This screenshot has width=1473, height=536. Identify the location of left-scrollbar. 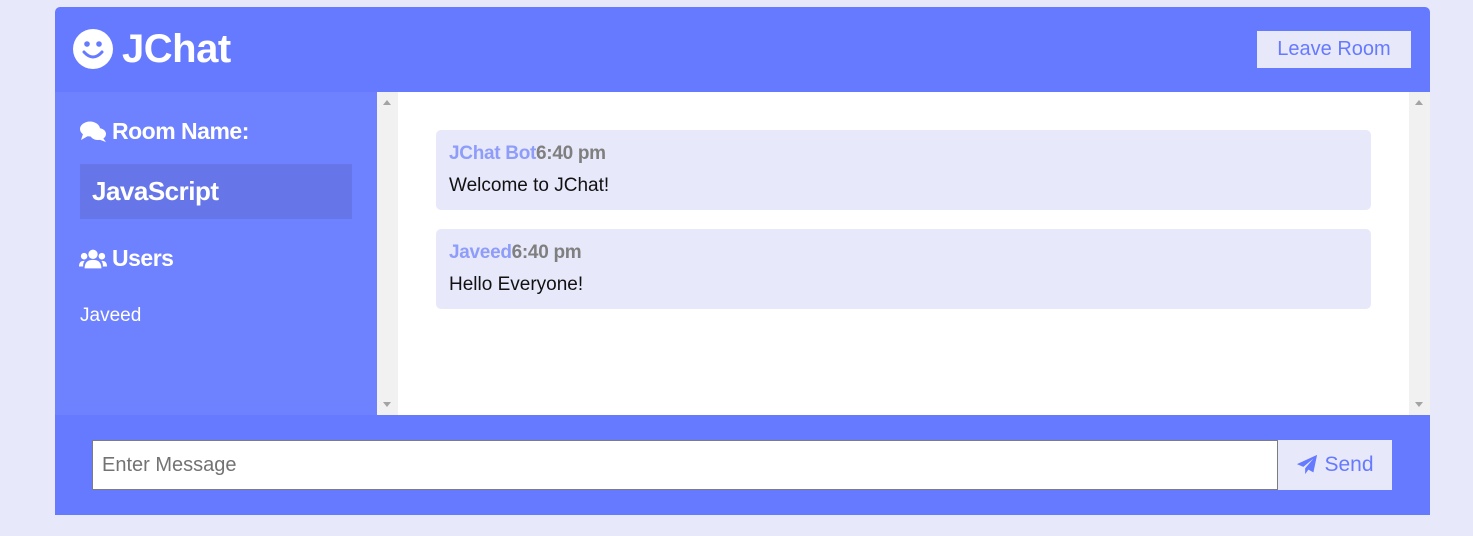
(387, 253).